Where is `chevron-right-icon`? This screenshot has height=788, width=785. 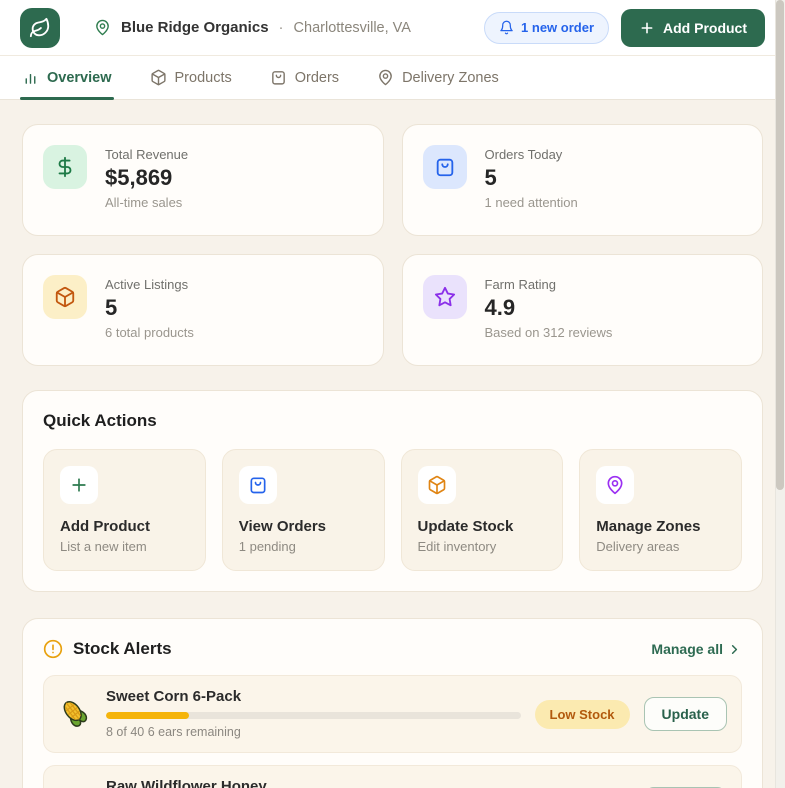 chevron-right-icon is located at coordinates (734, 649).